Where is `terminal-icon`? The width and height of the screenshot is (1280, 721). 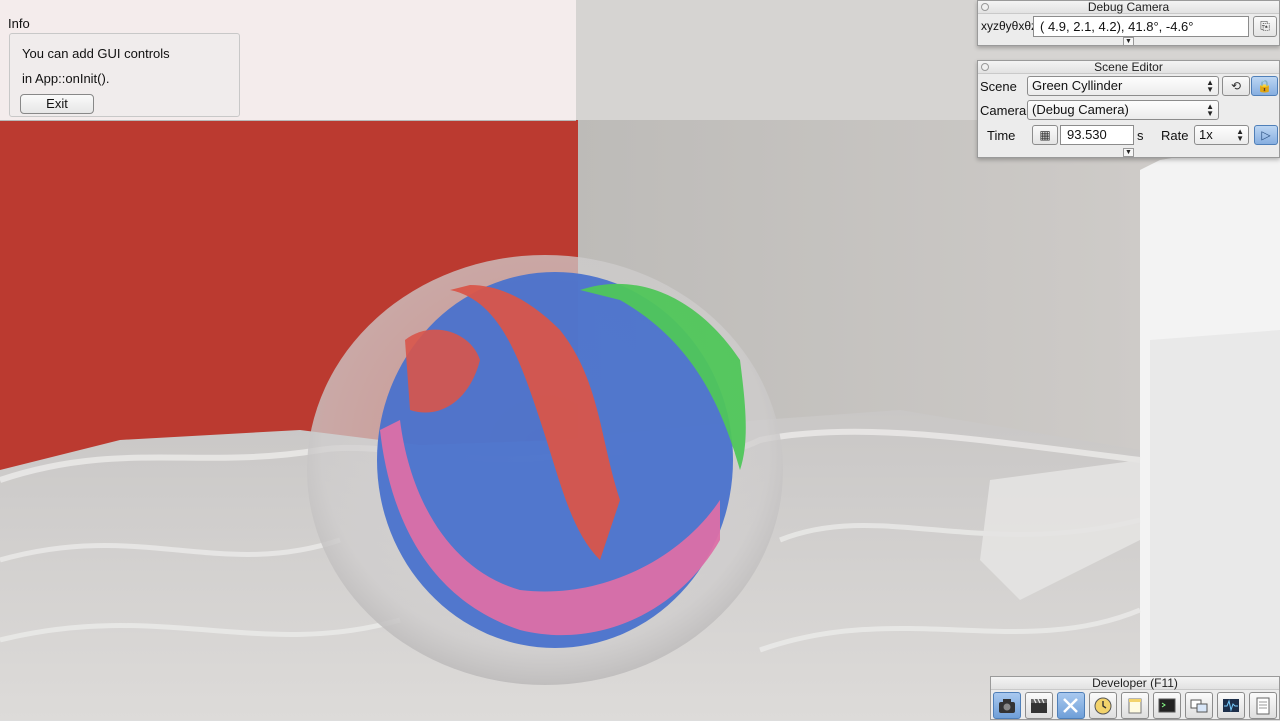 terminal-icon is located at coordinates (1167, 705).